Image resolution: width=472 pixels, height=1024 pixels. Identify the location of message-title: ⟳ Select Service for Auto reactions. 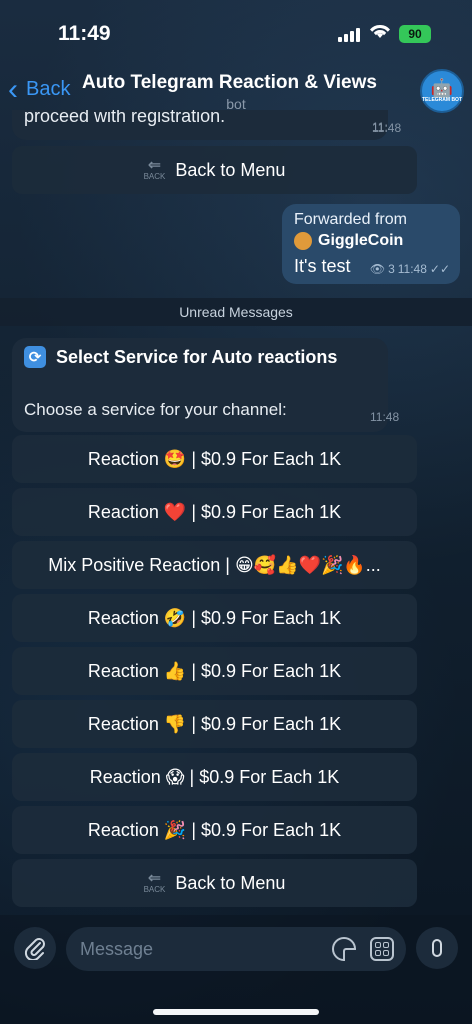
(180, 357).